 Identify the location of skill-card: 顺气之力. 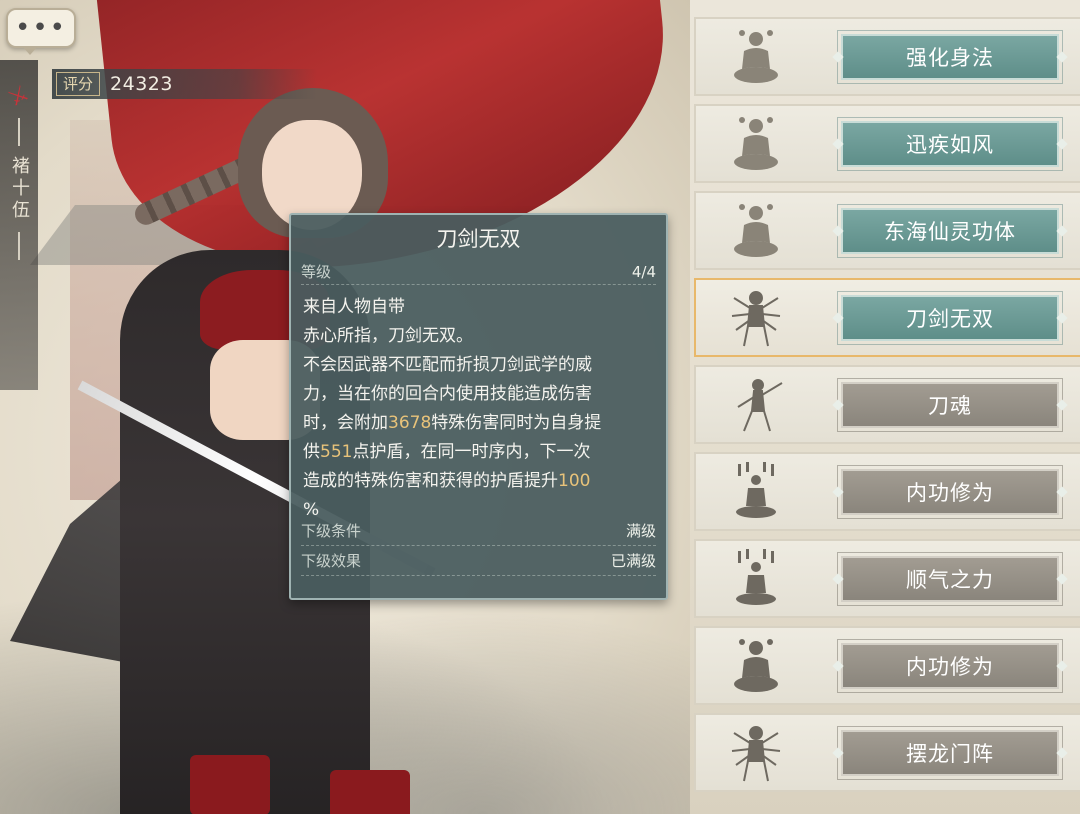
(887, 578).